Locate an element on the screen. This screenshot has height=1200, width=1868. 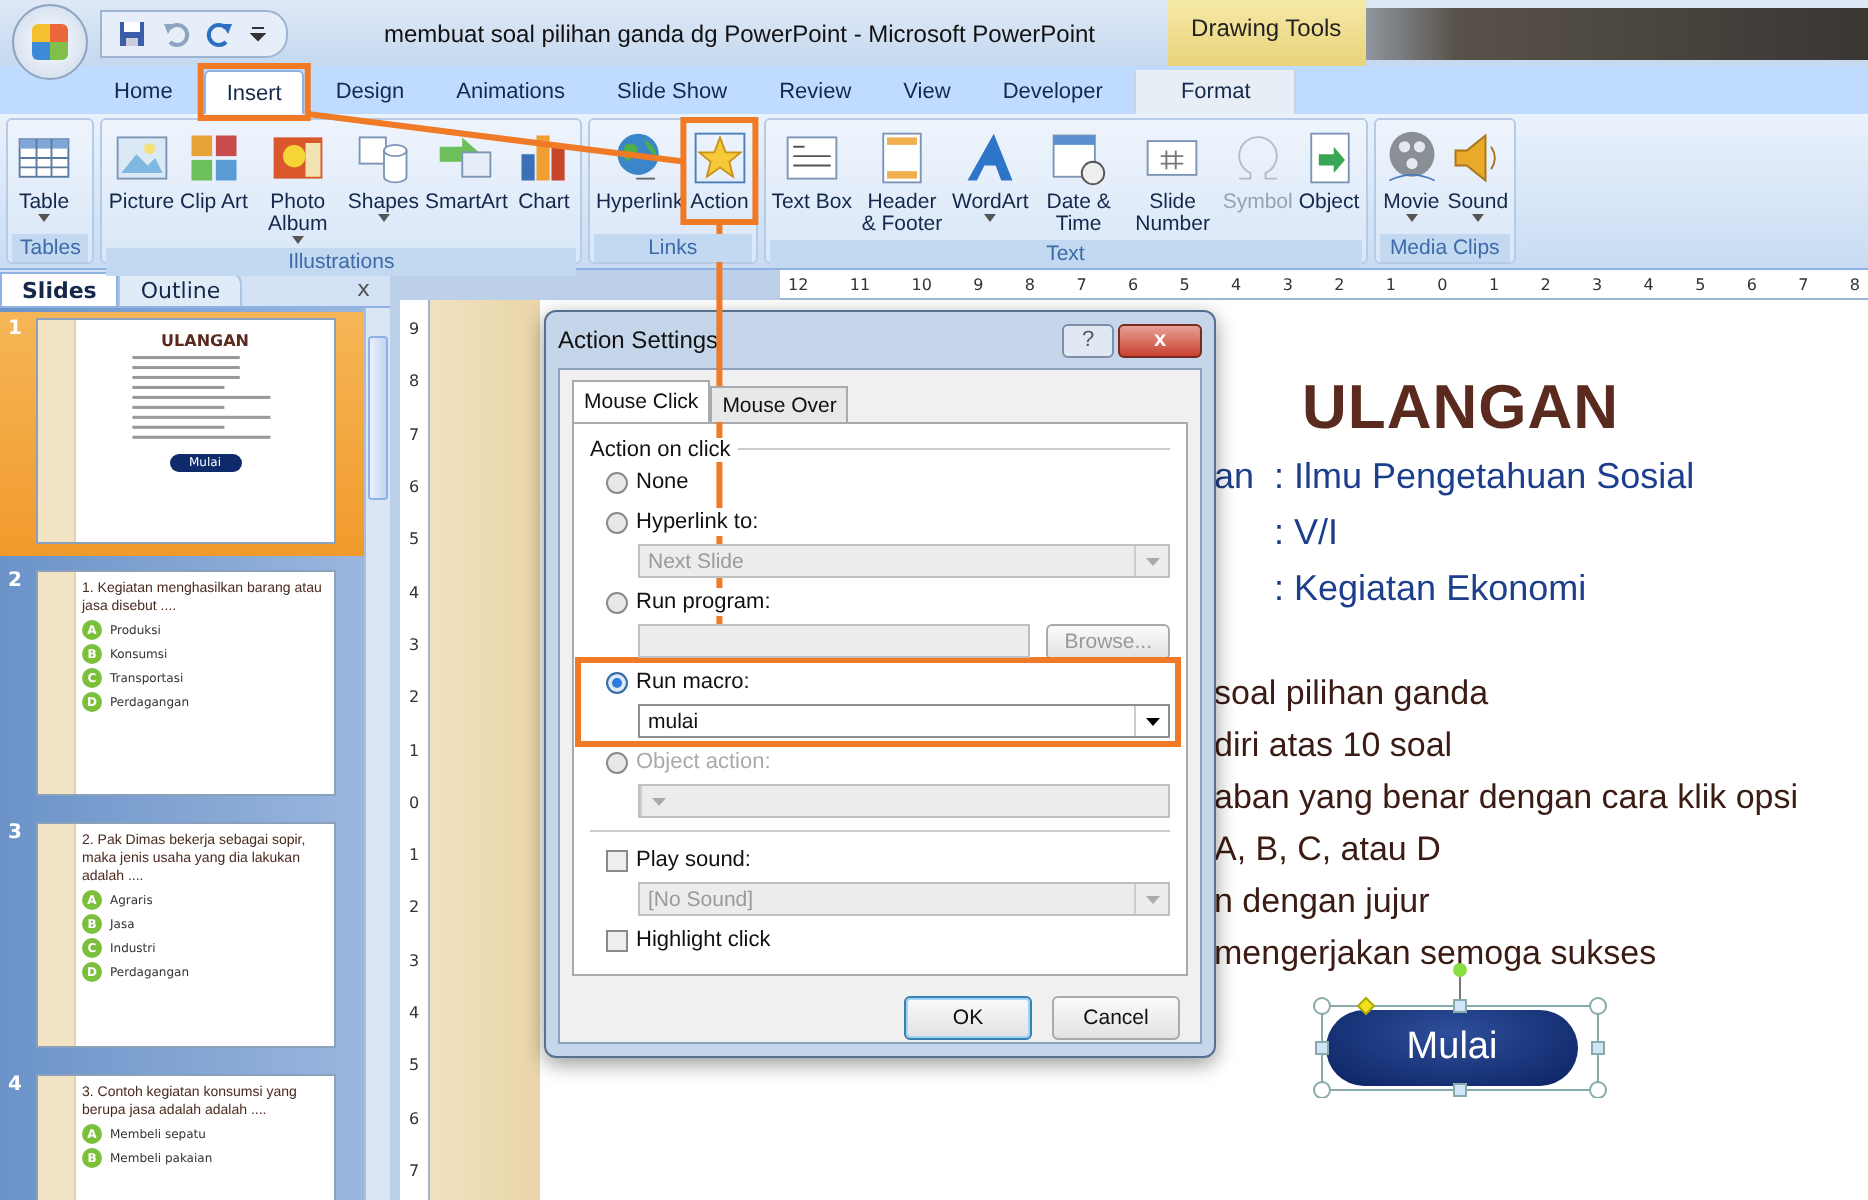
office-button is located at coordinates (50, 41).